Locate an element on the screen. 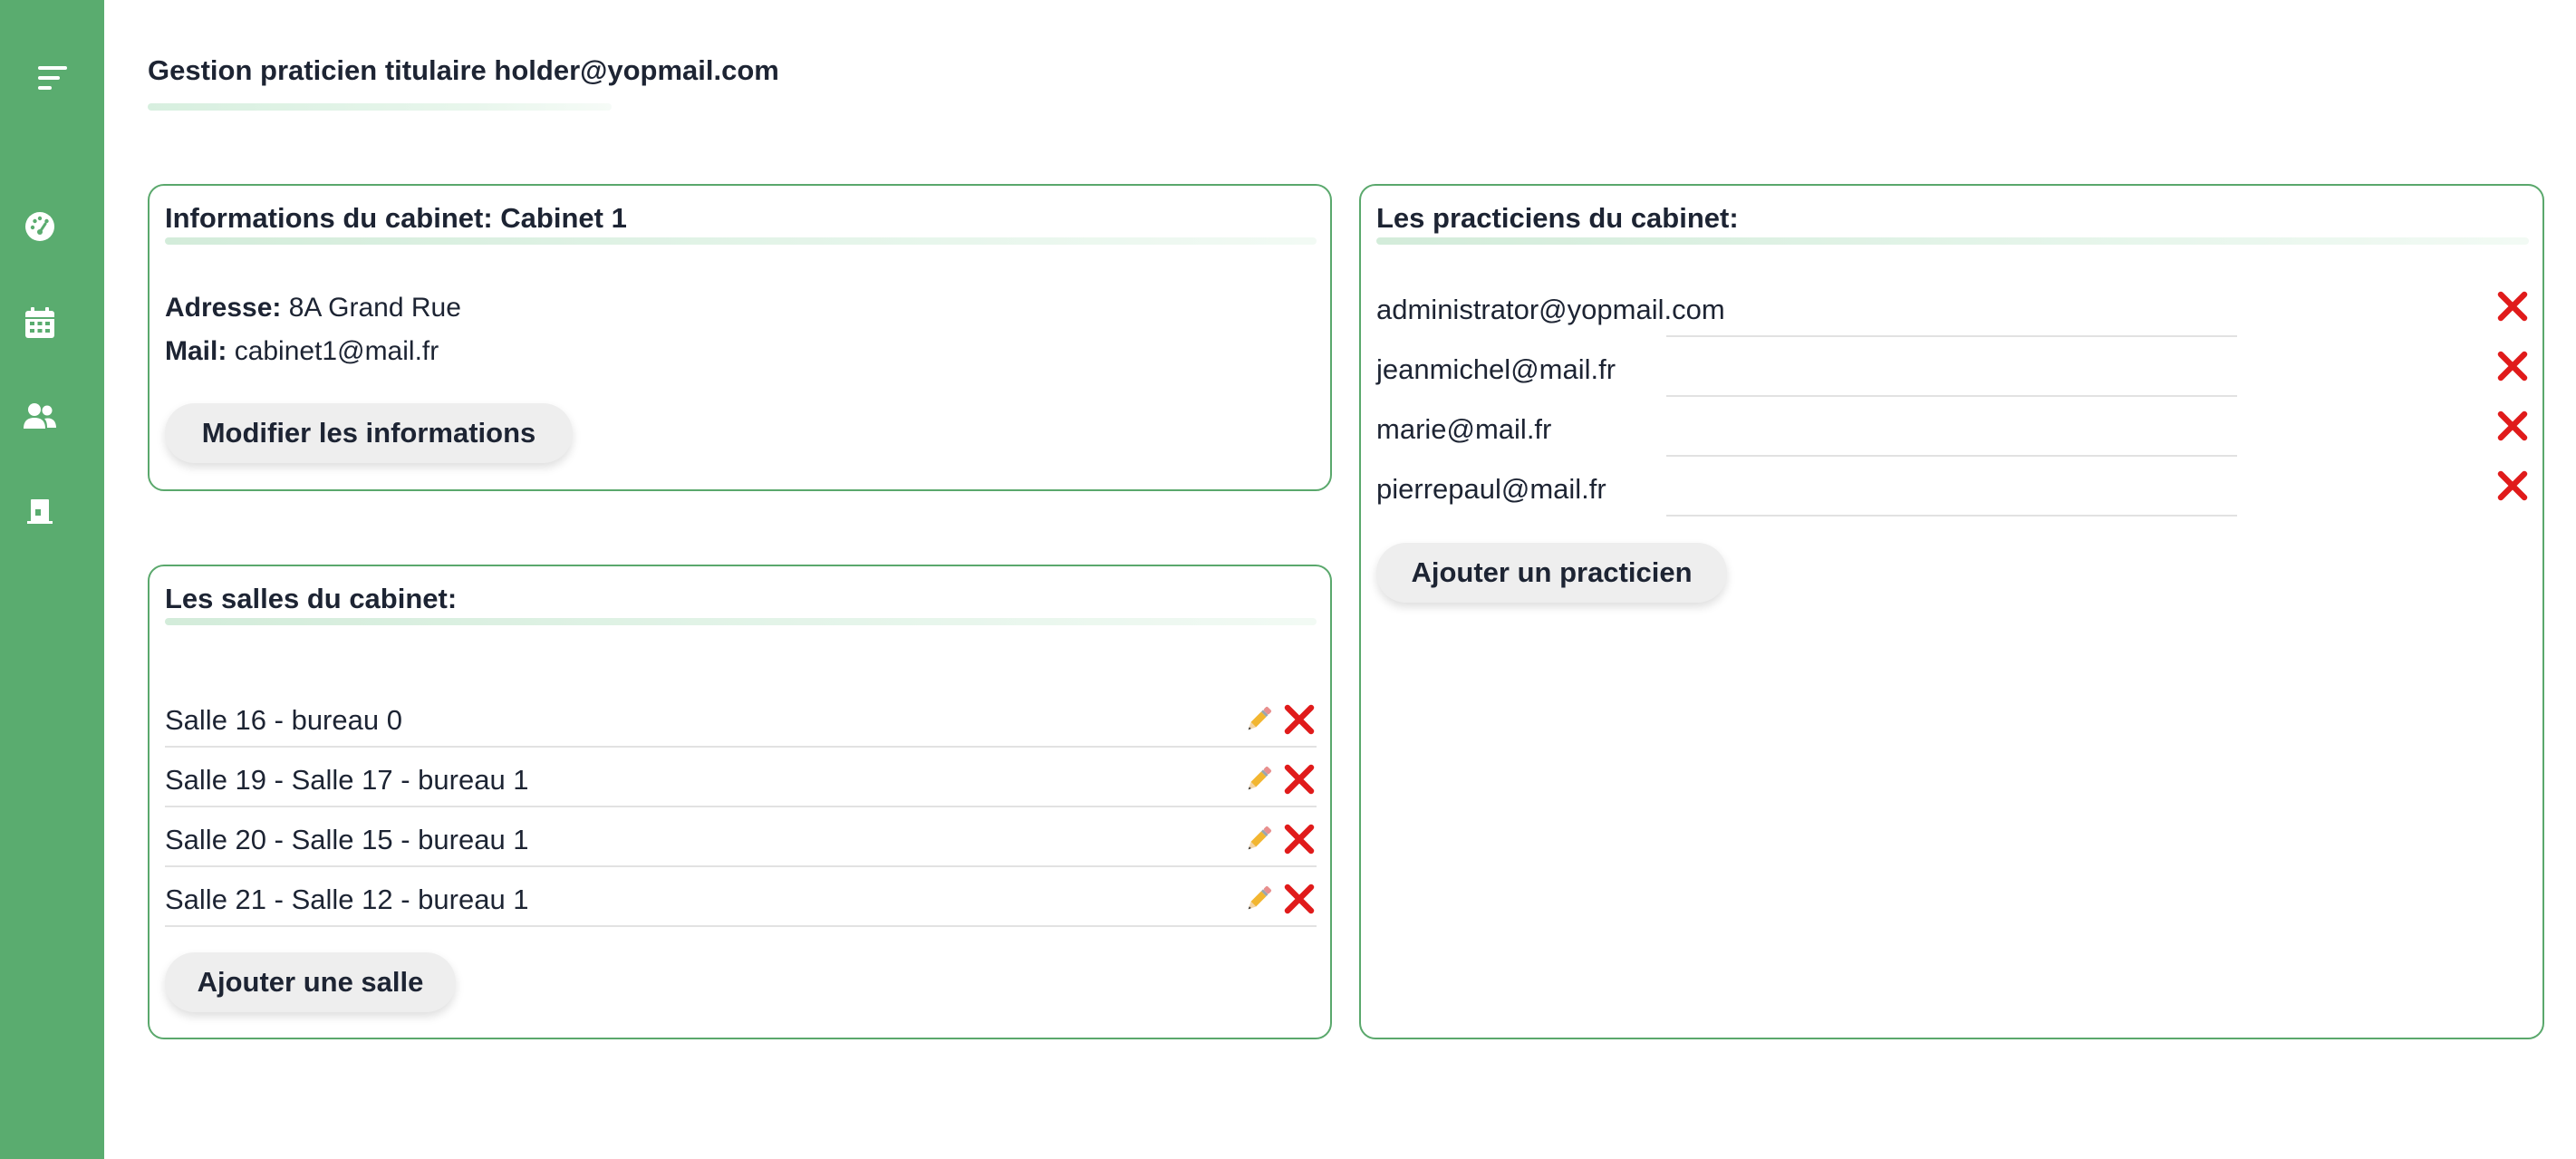  room-label: Salle 20 - Salle 15 - bureau 1 is located at coordinates (347, 839).